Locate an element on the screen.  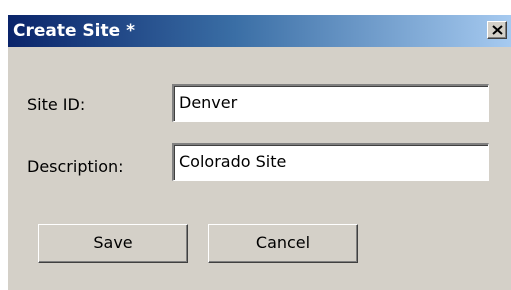
site-id-label: Site ID: is located at coordinates (56, 104).